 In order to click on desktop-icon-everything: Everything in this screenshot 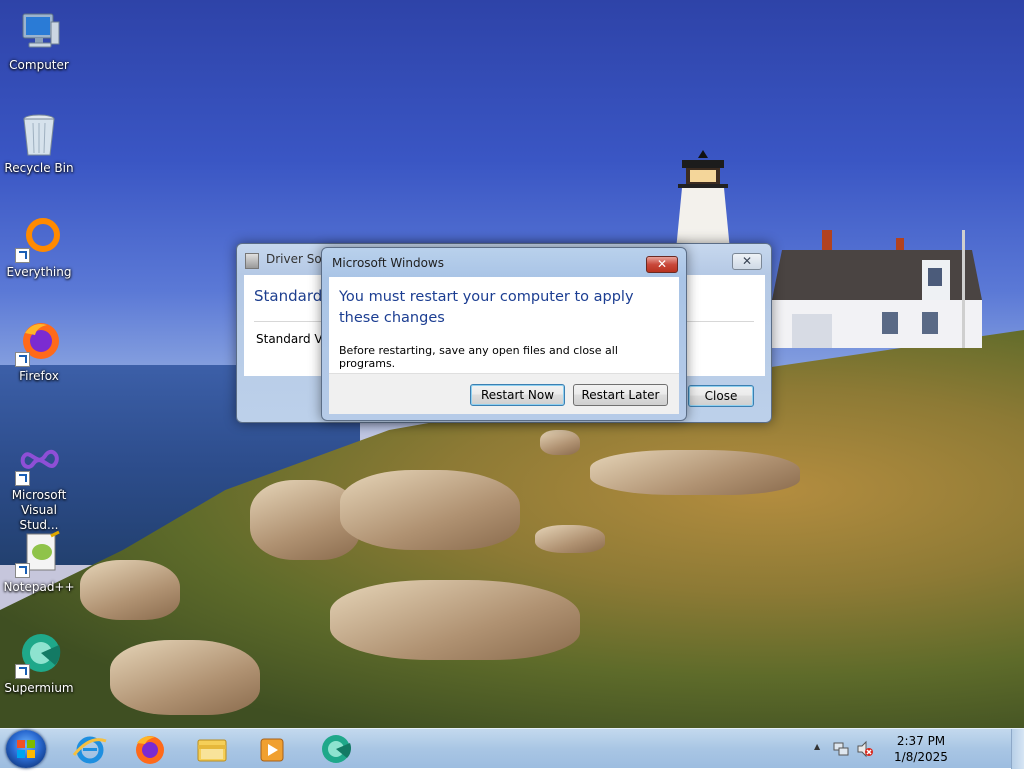, I will do `click(39, 247)`.